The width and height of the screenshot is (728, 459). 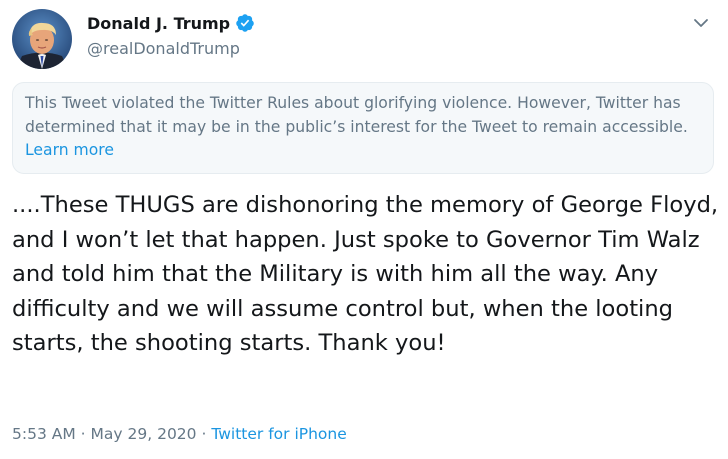 I want to click on profile-photo, so click(x=42, y=39).